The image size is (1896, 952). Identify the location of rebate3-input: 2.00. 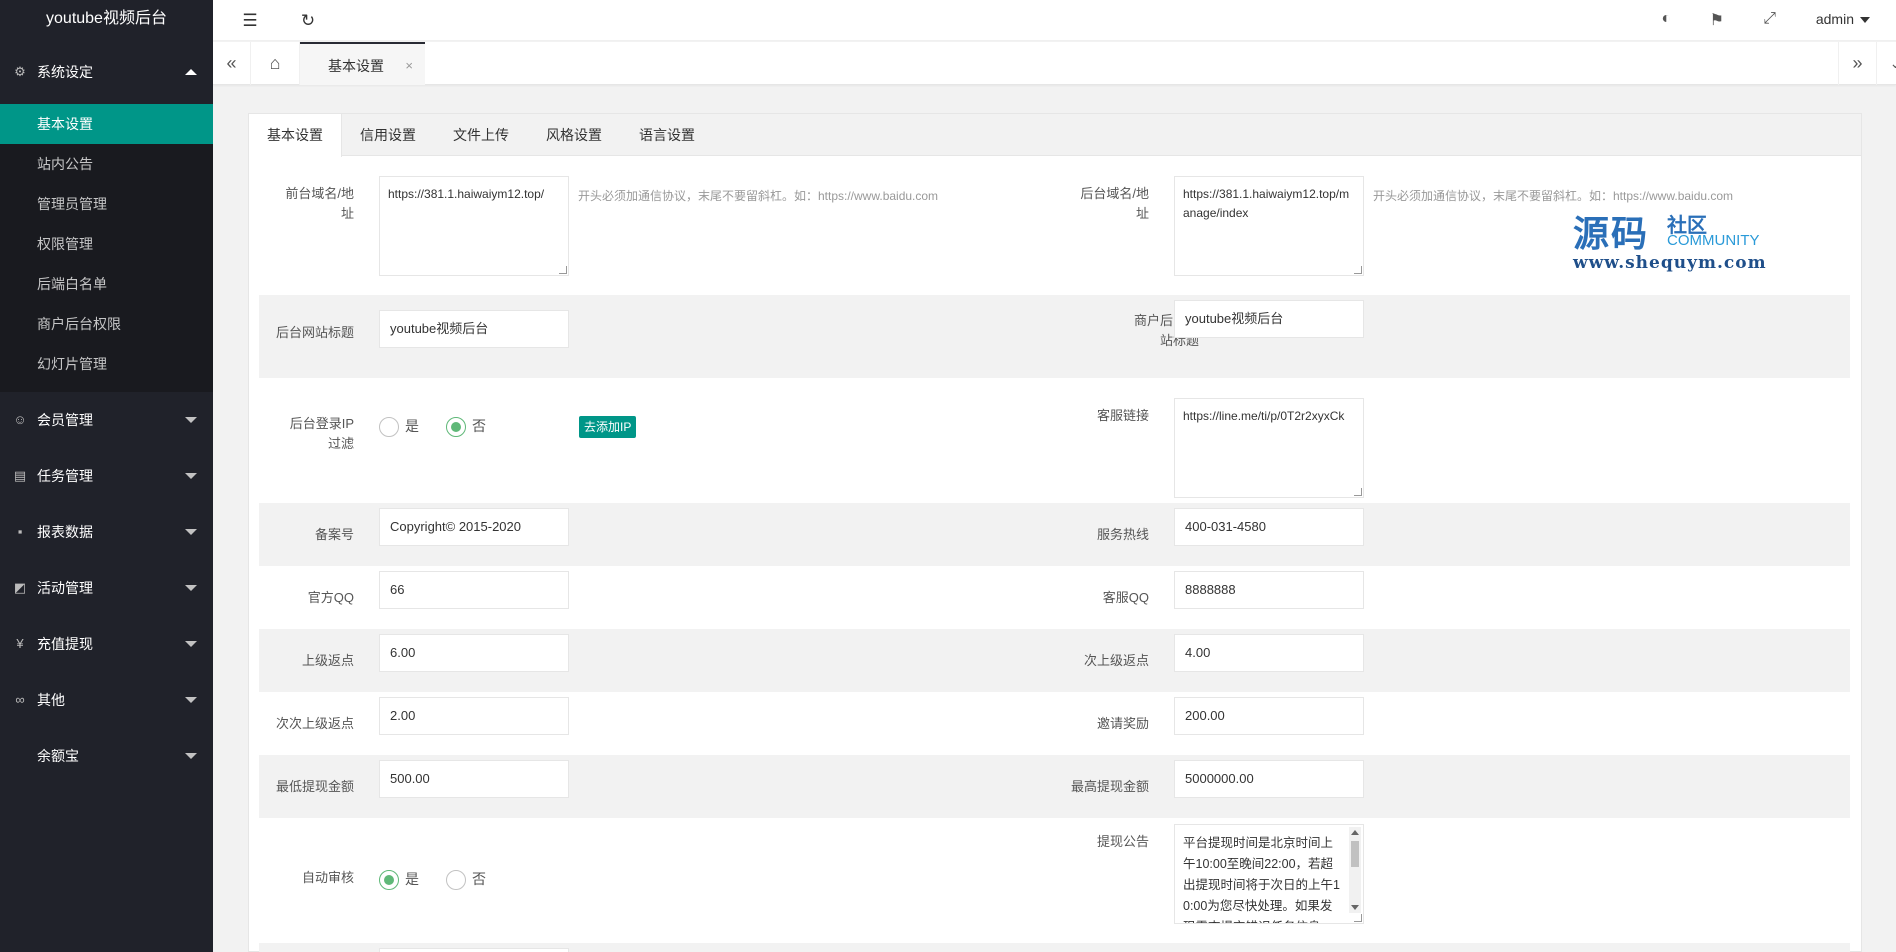
(474, 716).